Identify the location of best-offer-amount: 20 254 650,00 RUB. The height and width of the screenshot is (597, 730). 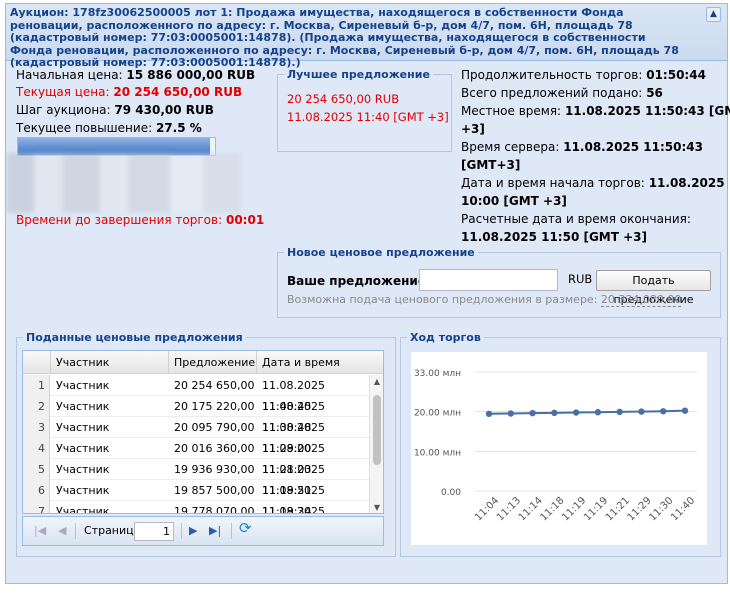
(343, 99).